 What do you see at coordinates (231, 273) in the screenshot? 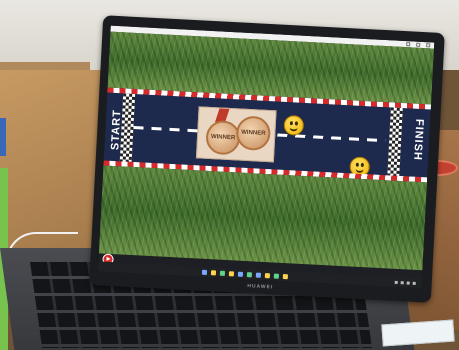
I see `browser-icon` at bounding box center [231, 273].